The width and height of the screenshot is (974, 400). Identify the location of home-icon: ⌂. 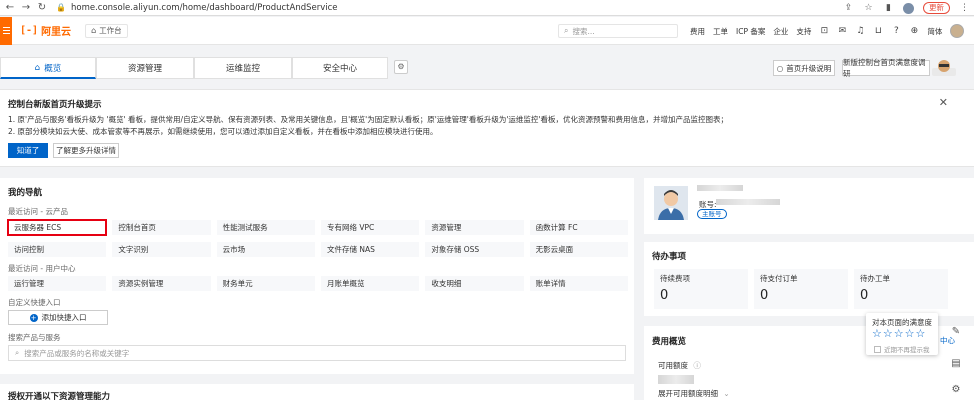
(94, 30).